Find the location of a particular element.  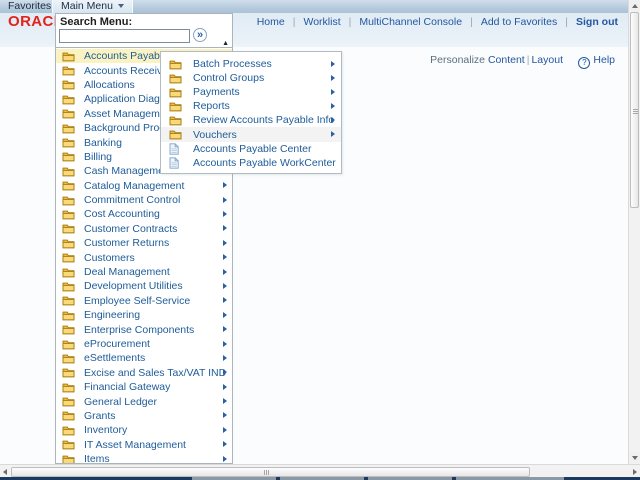

submenu-item-review-accounts-payable-info: Review Accounts Payable Info is located at coordinates (251, 120).